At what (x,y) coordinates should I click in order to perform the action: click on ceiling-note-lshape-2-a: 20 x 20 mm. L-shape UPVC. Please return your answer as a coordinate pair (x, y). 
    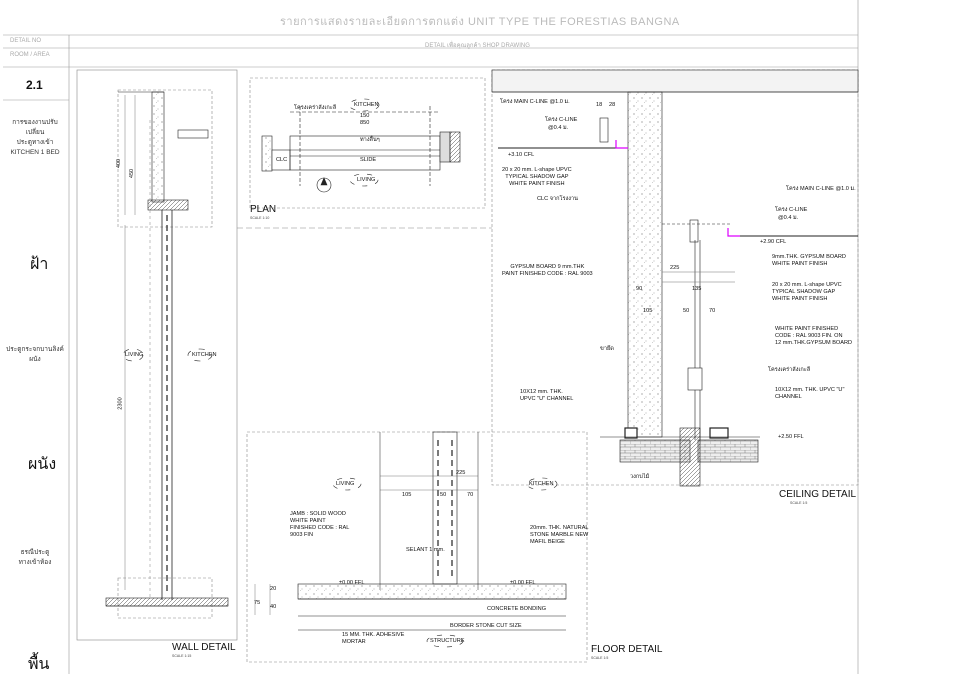
    Looking at the image, I should click on (807, 285).